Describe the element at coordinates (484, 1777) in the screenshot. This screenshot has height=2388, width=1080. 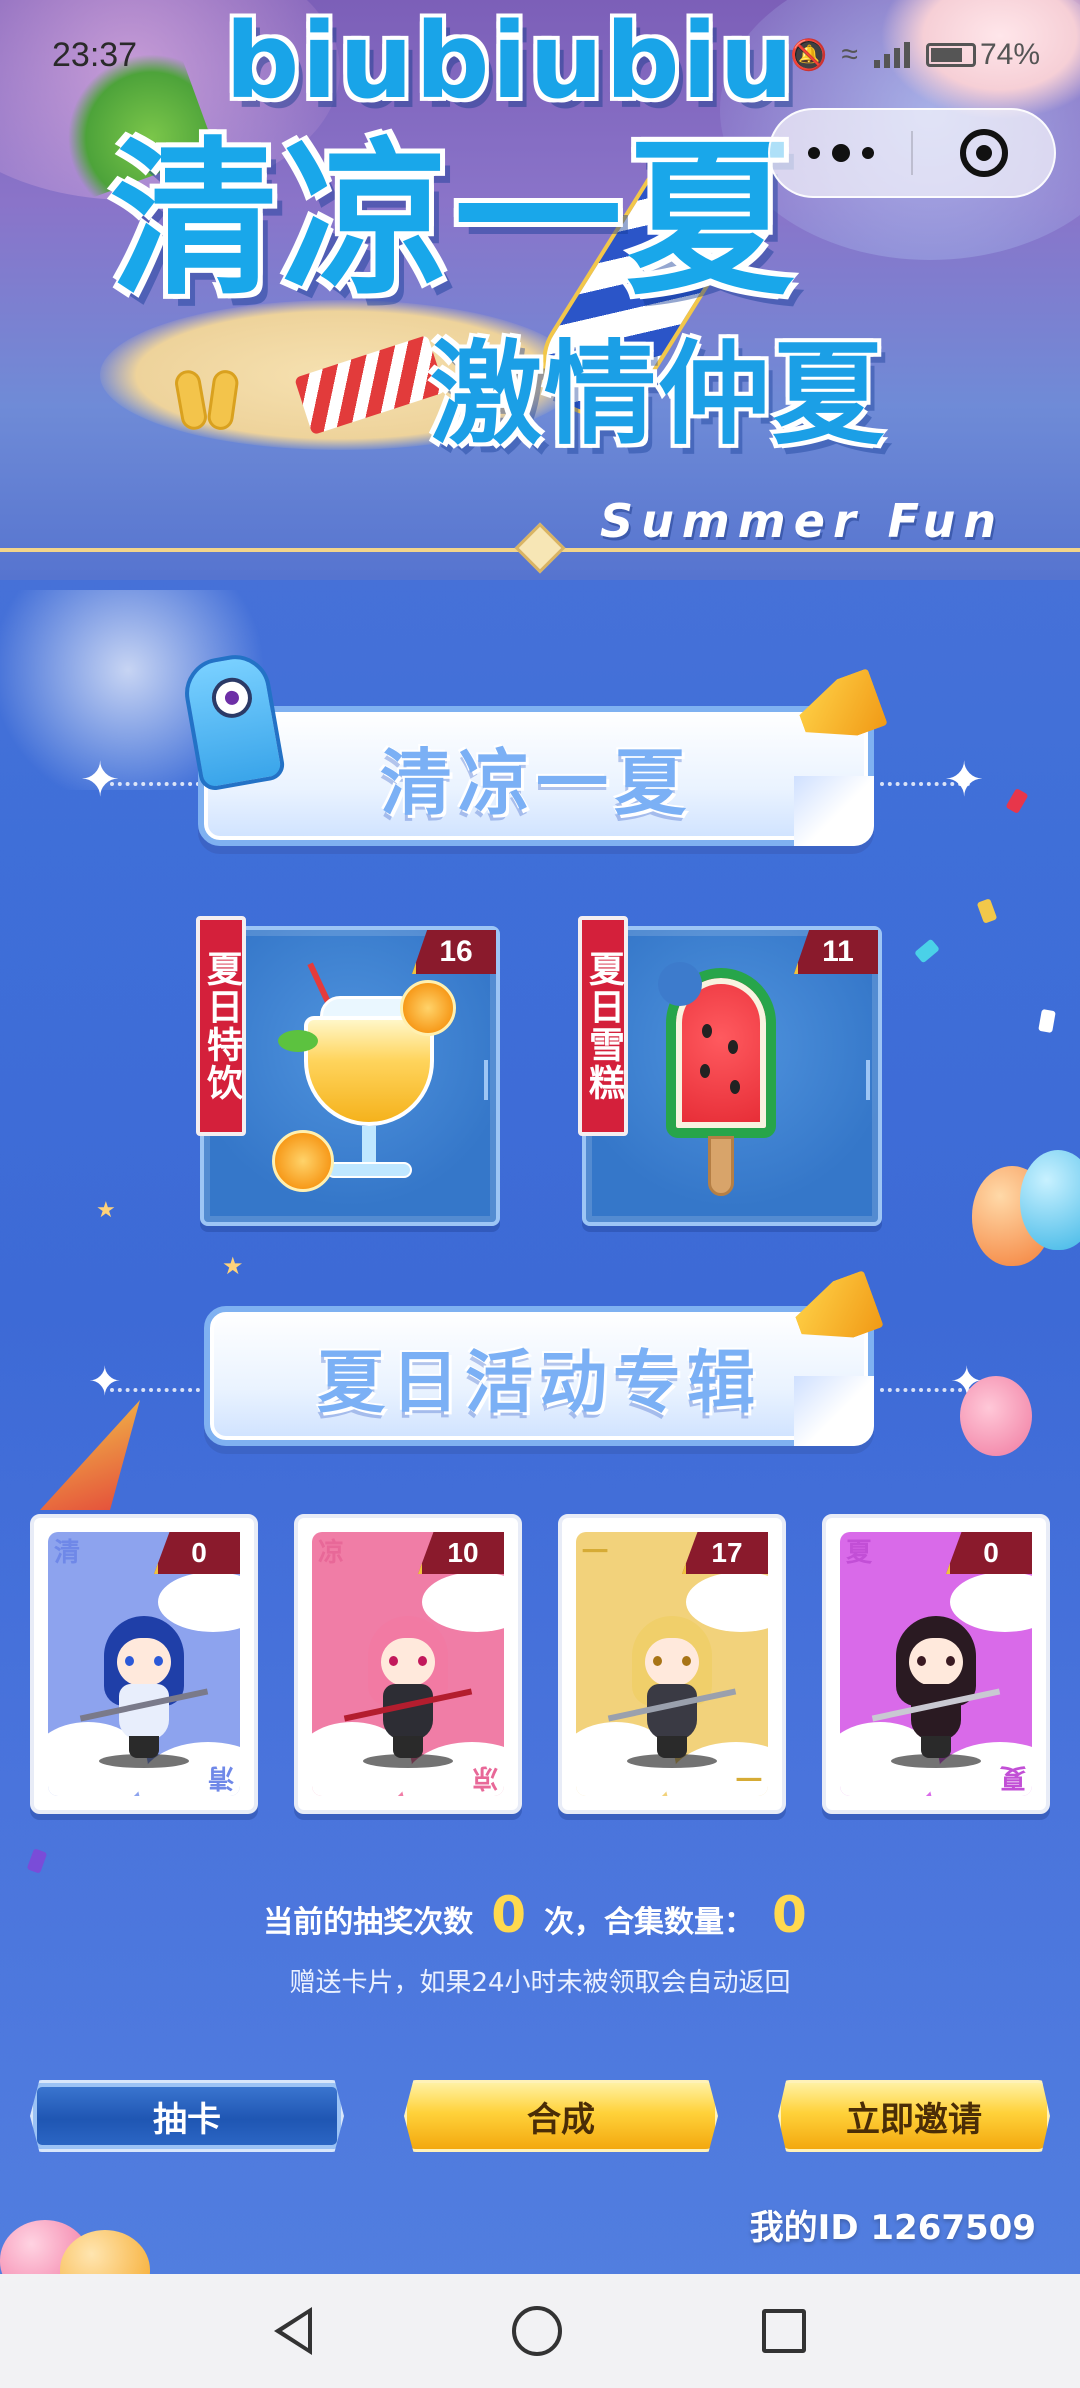
I see `card-character-label-flipped: 凉` at that location.